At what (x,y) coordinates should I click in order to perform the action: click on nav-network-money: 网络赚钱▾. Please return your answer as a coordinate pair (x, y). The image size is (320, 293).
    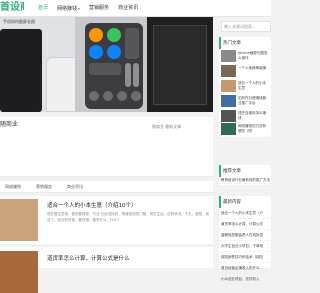
    Looking at the image, I should click on (68, 8).